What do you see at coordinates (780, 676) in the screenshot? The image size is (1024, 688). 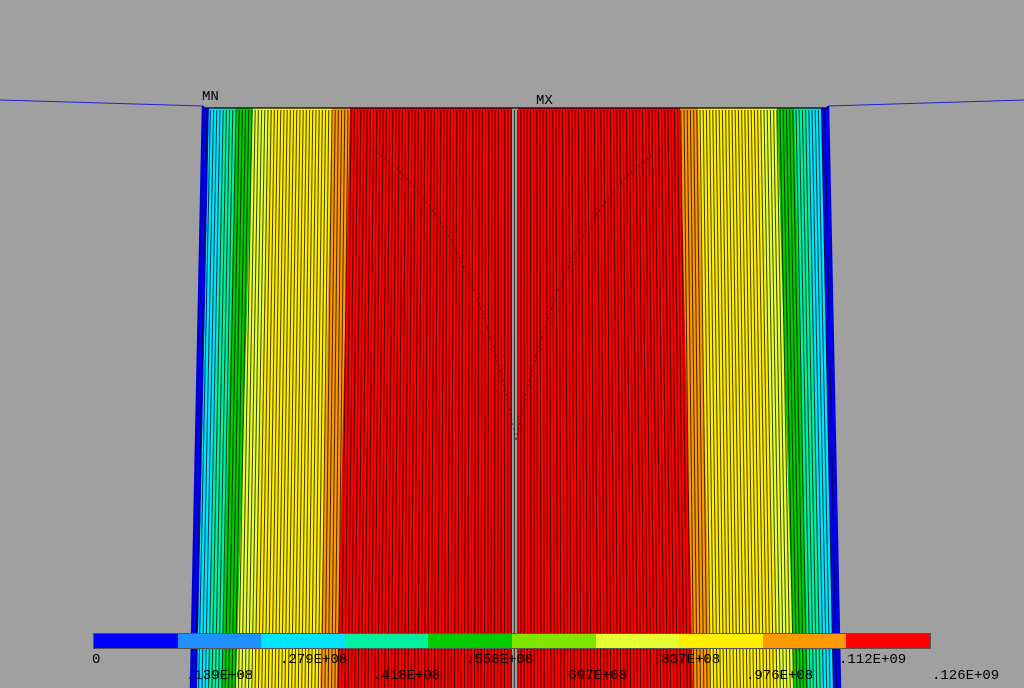 I see `legend-label-7: .976E+08` at bounding box center [780, 676].